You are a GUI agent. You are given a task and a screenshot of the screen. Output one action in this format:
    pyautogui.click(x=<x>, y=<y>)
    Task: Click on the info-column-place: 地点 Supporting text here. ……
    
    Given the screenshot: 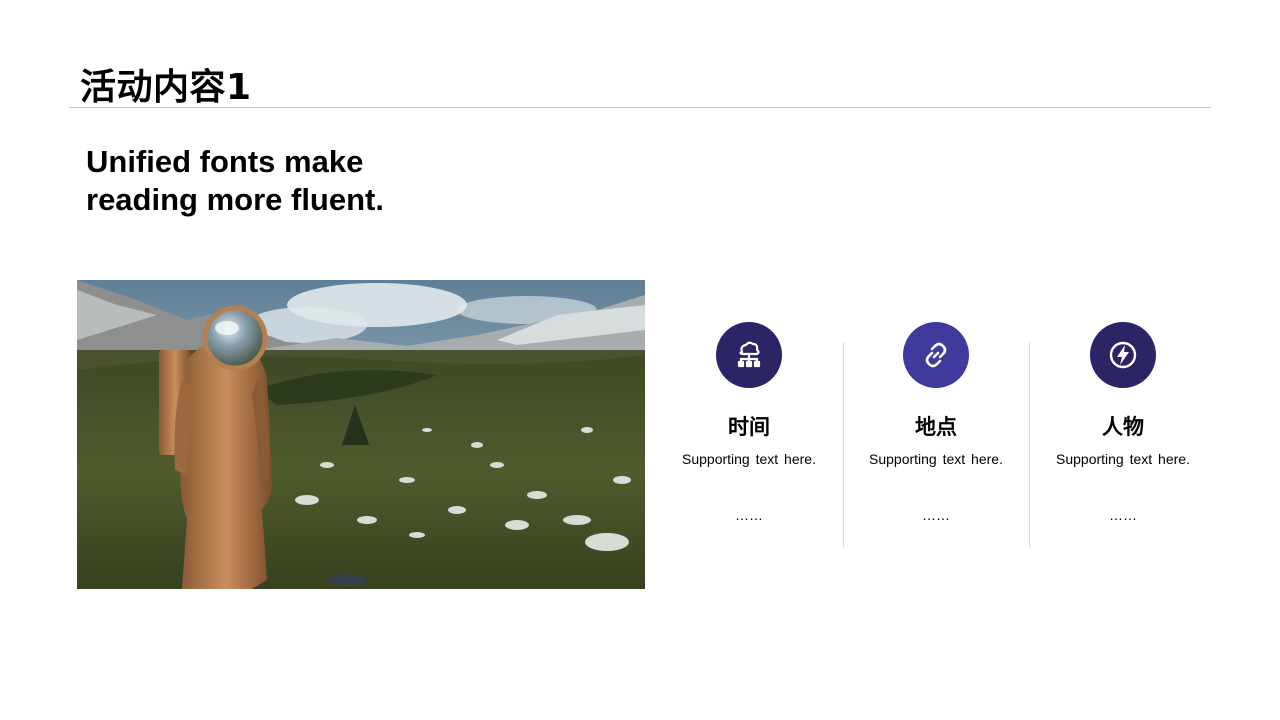 What is the action you would take?
    pyautogui.click(x=936, y=423)
    